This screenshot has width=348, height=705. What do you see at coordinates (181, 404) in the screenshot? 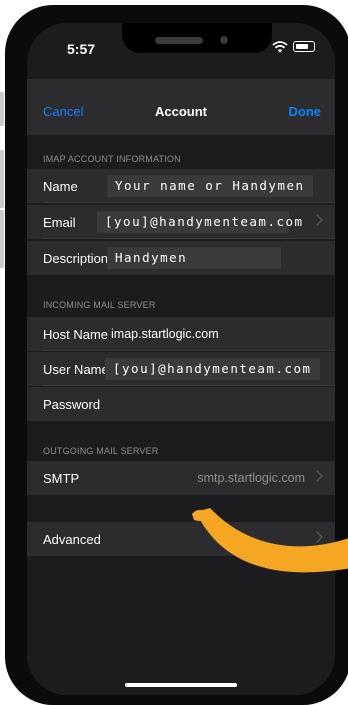
I see `password-row: Password` at bounding box center [181, 404].